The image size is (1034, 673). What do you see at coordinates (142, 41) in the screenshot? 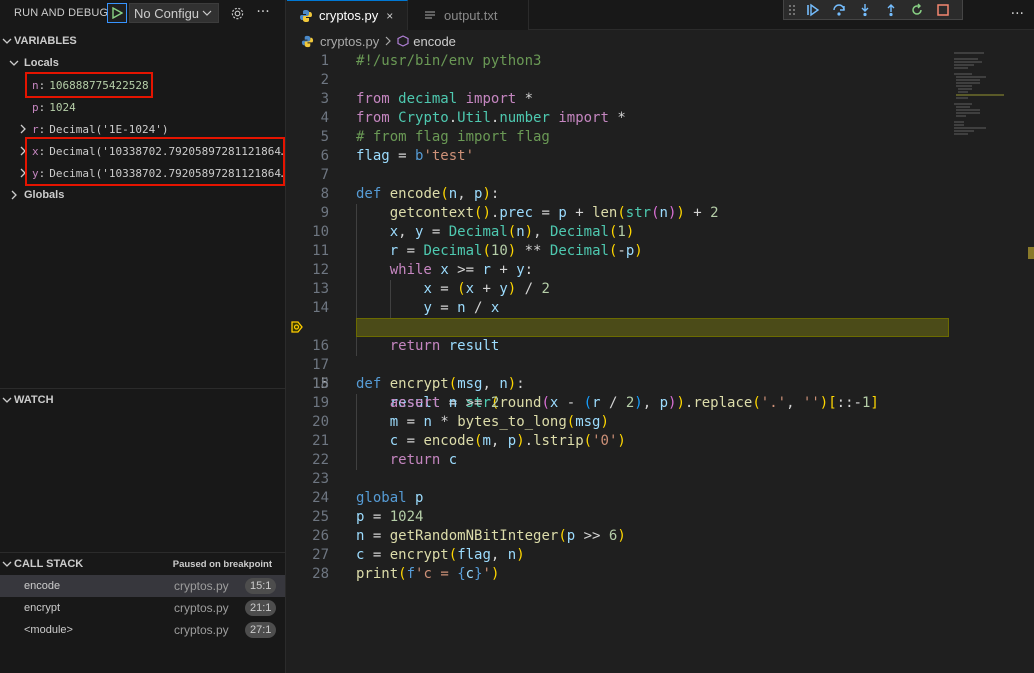
I see `variables-section-header: VARIABLES` at bounding box center [142, 41].